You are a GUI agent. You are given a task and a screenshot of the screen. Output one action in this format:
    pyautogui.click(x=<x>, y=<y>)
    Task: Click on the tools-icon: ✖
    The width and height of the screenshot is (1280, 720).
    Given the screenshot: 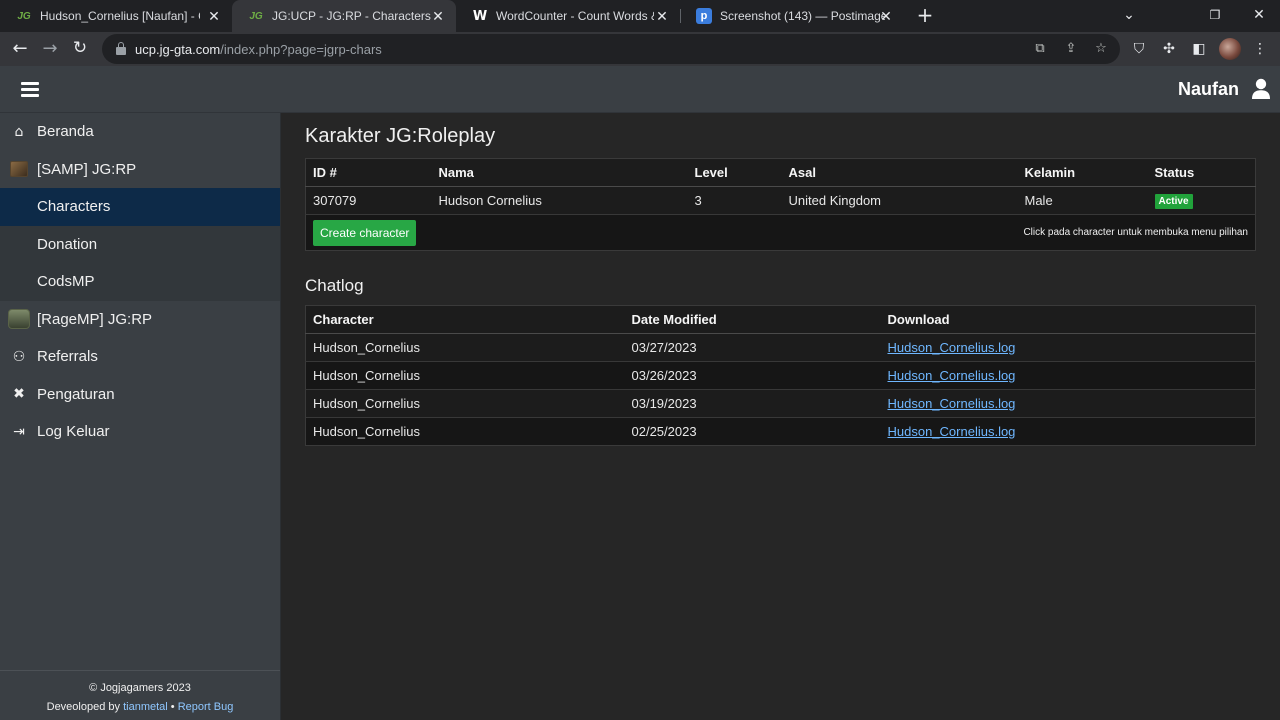 What is the action you would take?
    pyautogui.click(x=19, y=394)
    